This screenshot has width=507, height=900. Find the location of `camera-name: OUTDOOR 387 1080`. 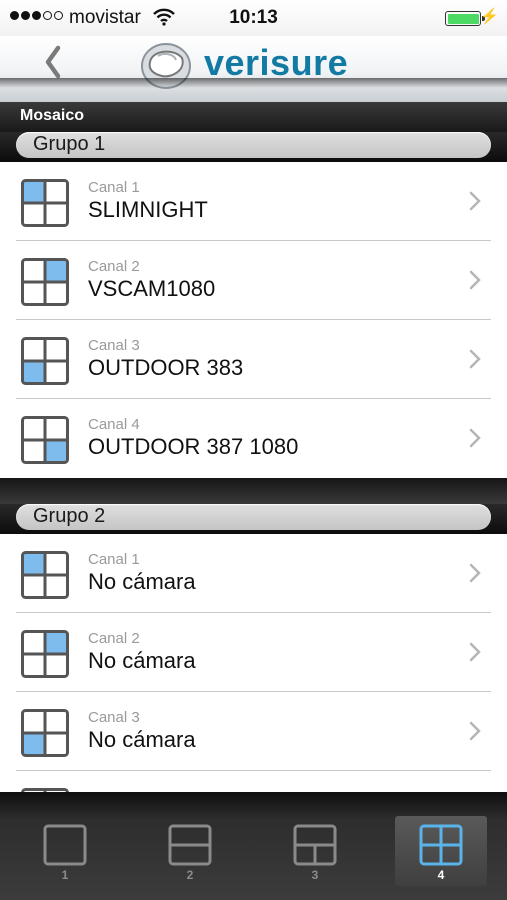

camera-name: OUTDOOR 387 1080 is located at coordinates (193, 446).